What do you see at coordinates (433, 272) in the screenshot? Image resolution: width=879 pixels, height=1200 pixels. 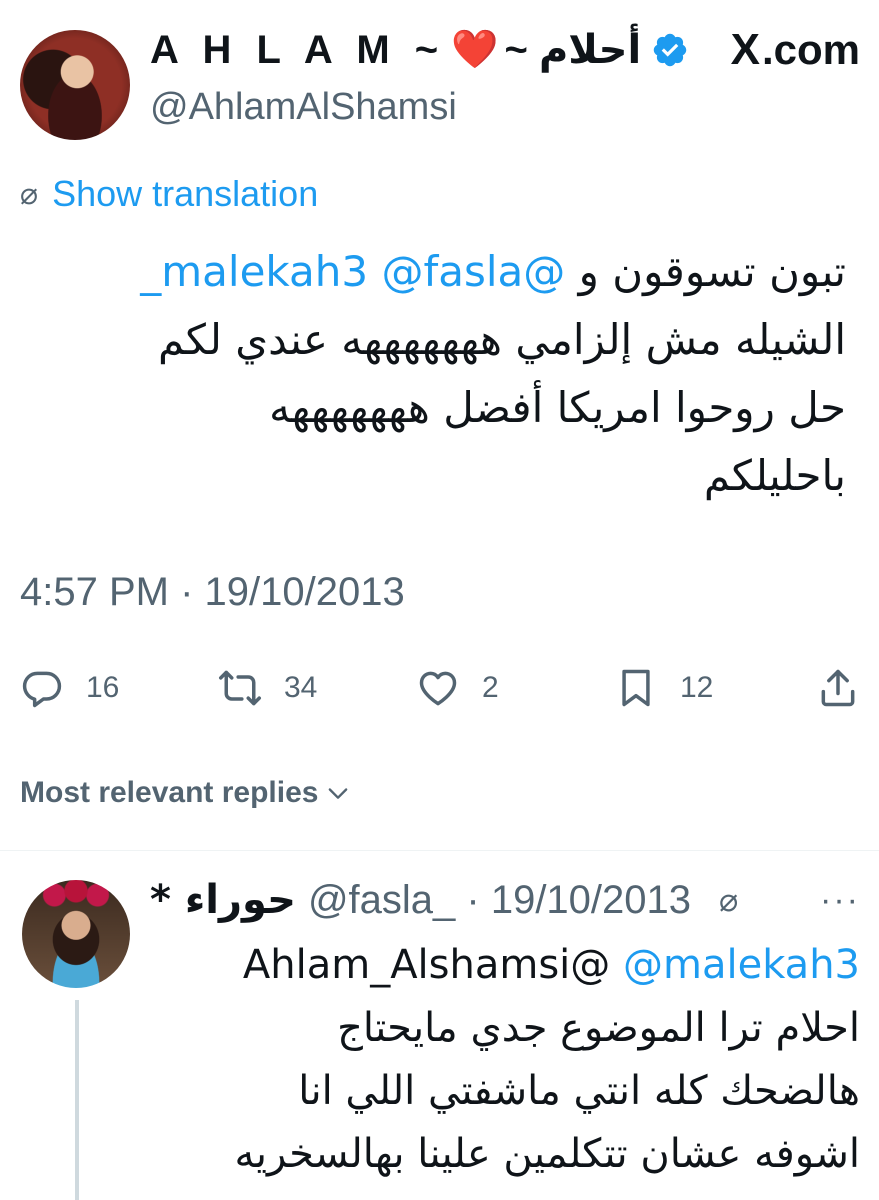 I see `tweet-line-1: تبون تسوقون و @malekah3 @fasla_` at bounding box center [433, 272].